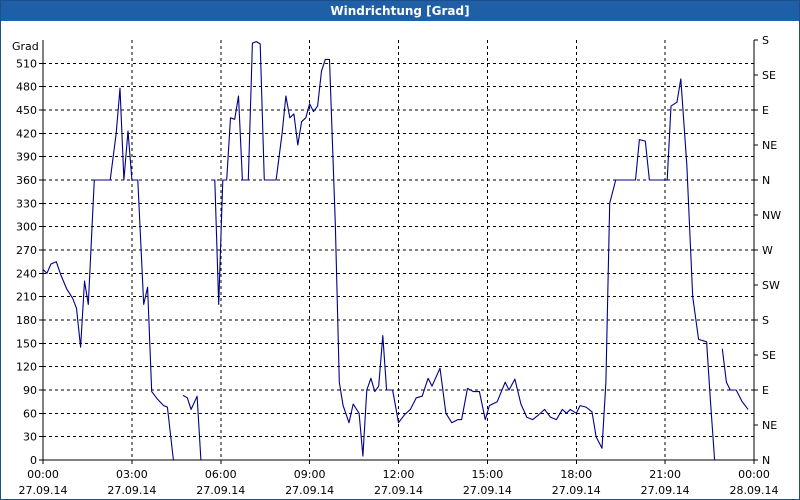 The width and height of the screenshot is (800, 500). What do you see at coordinates (26, 250) in the screenshot?
I see `y-tick-label-left: 270` at bounding box center [26, 250].